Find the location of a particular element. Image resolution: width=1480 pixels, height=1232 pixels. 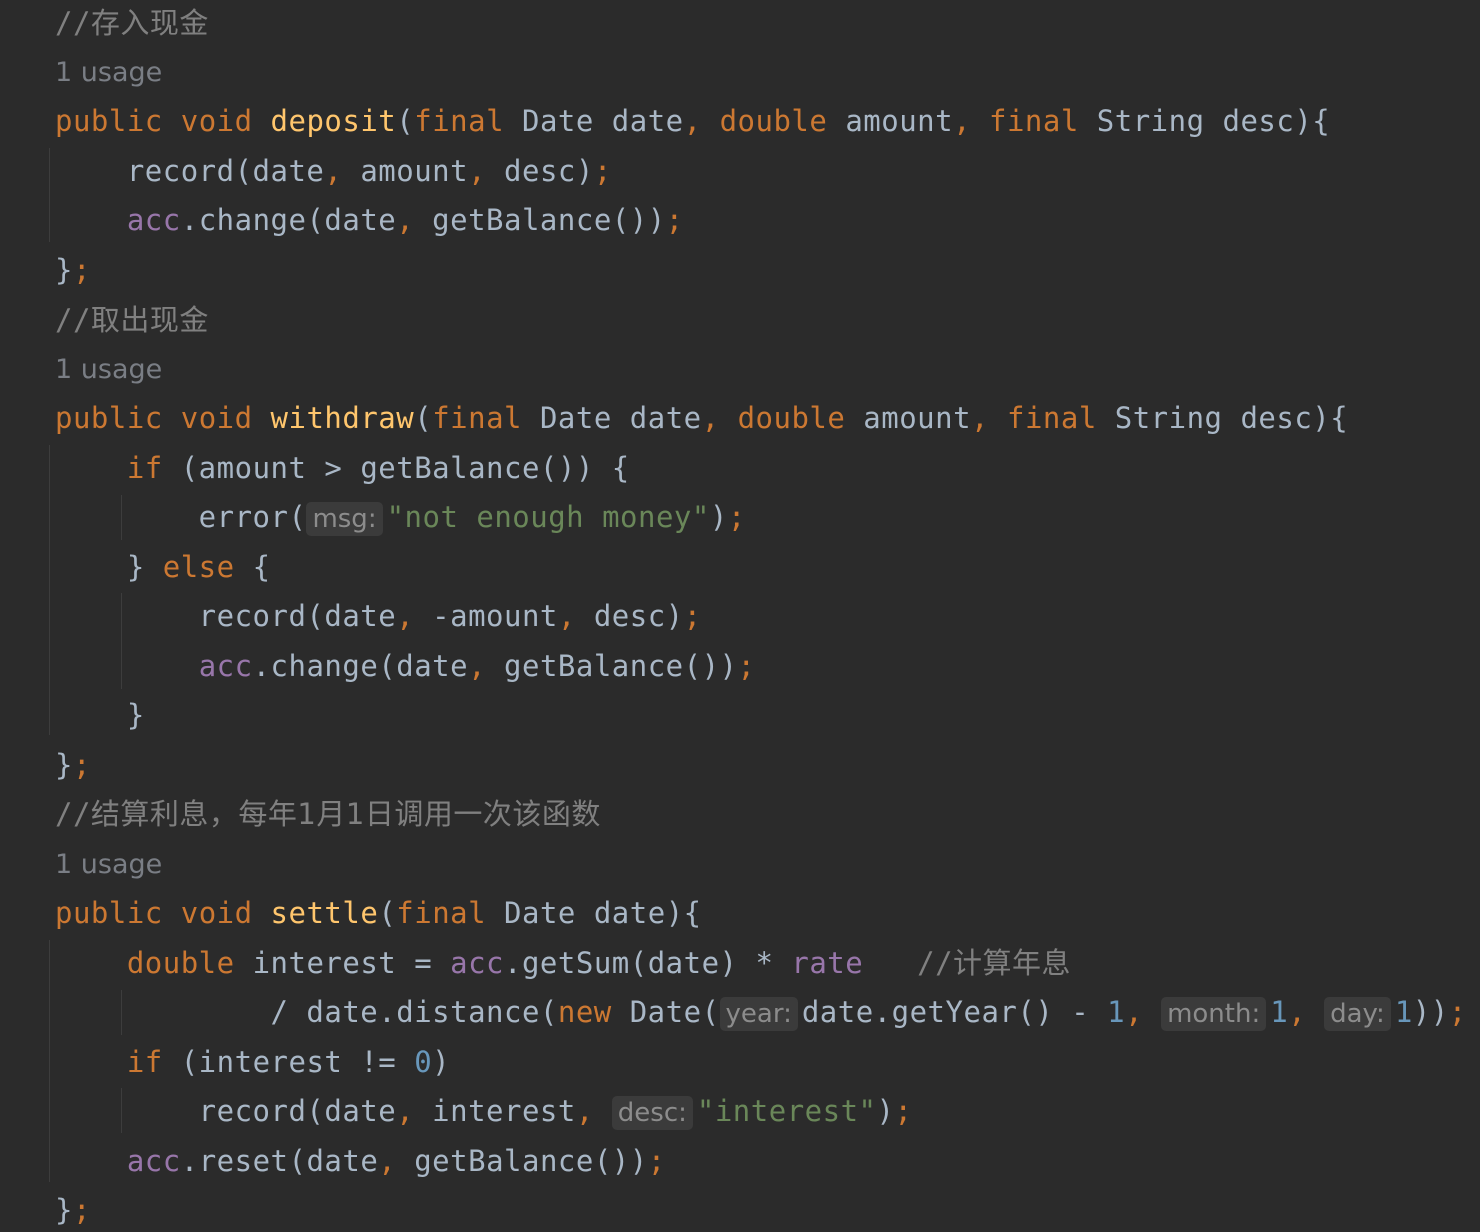

param-hint-month: month: is located at coordinates (1214, 1014).